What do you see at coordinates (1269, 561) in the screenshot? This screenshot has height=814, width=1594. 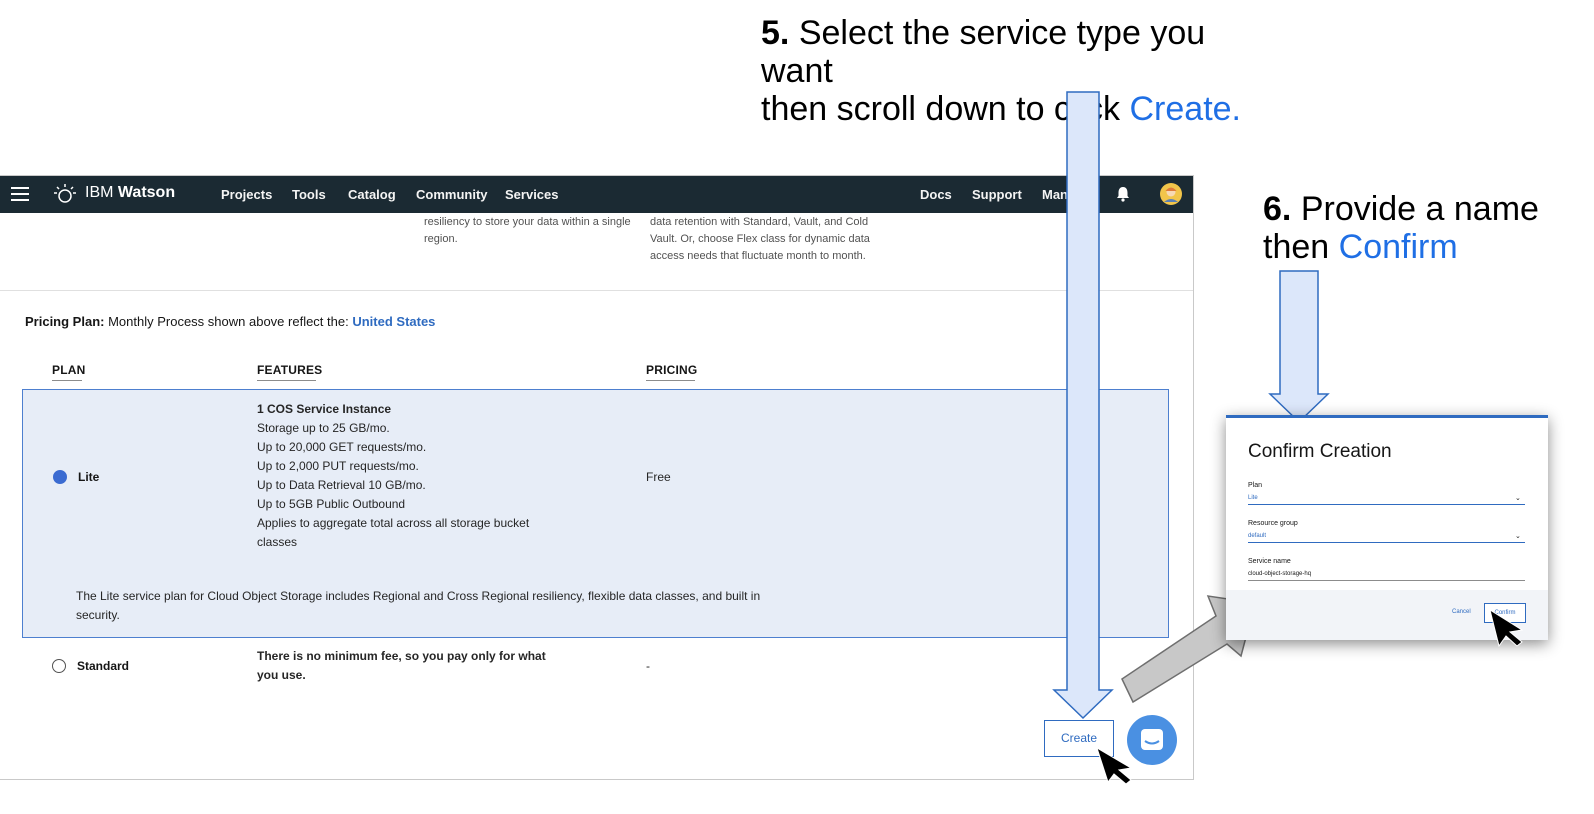 I see `service-name-label: Service name` at bounding box center [1269, 561].